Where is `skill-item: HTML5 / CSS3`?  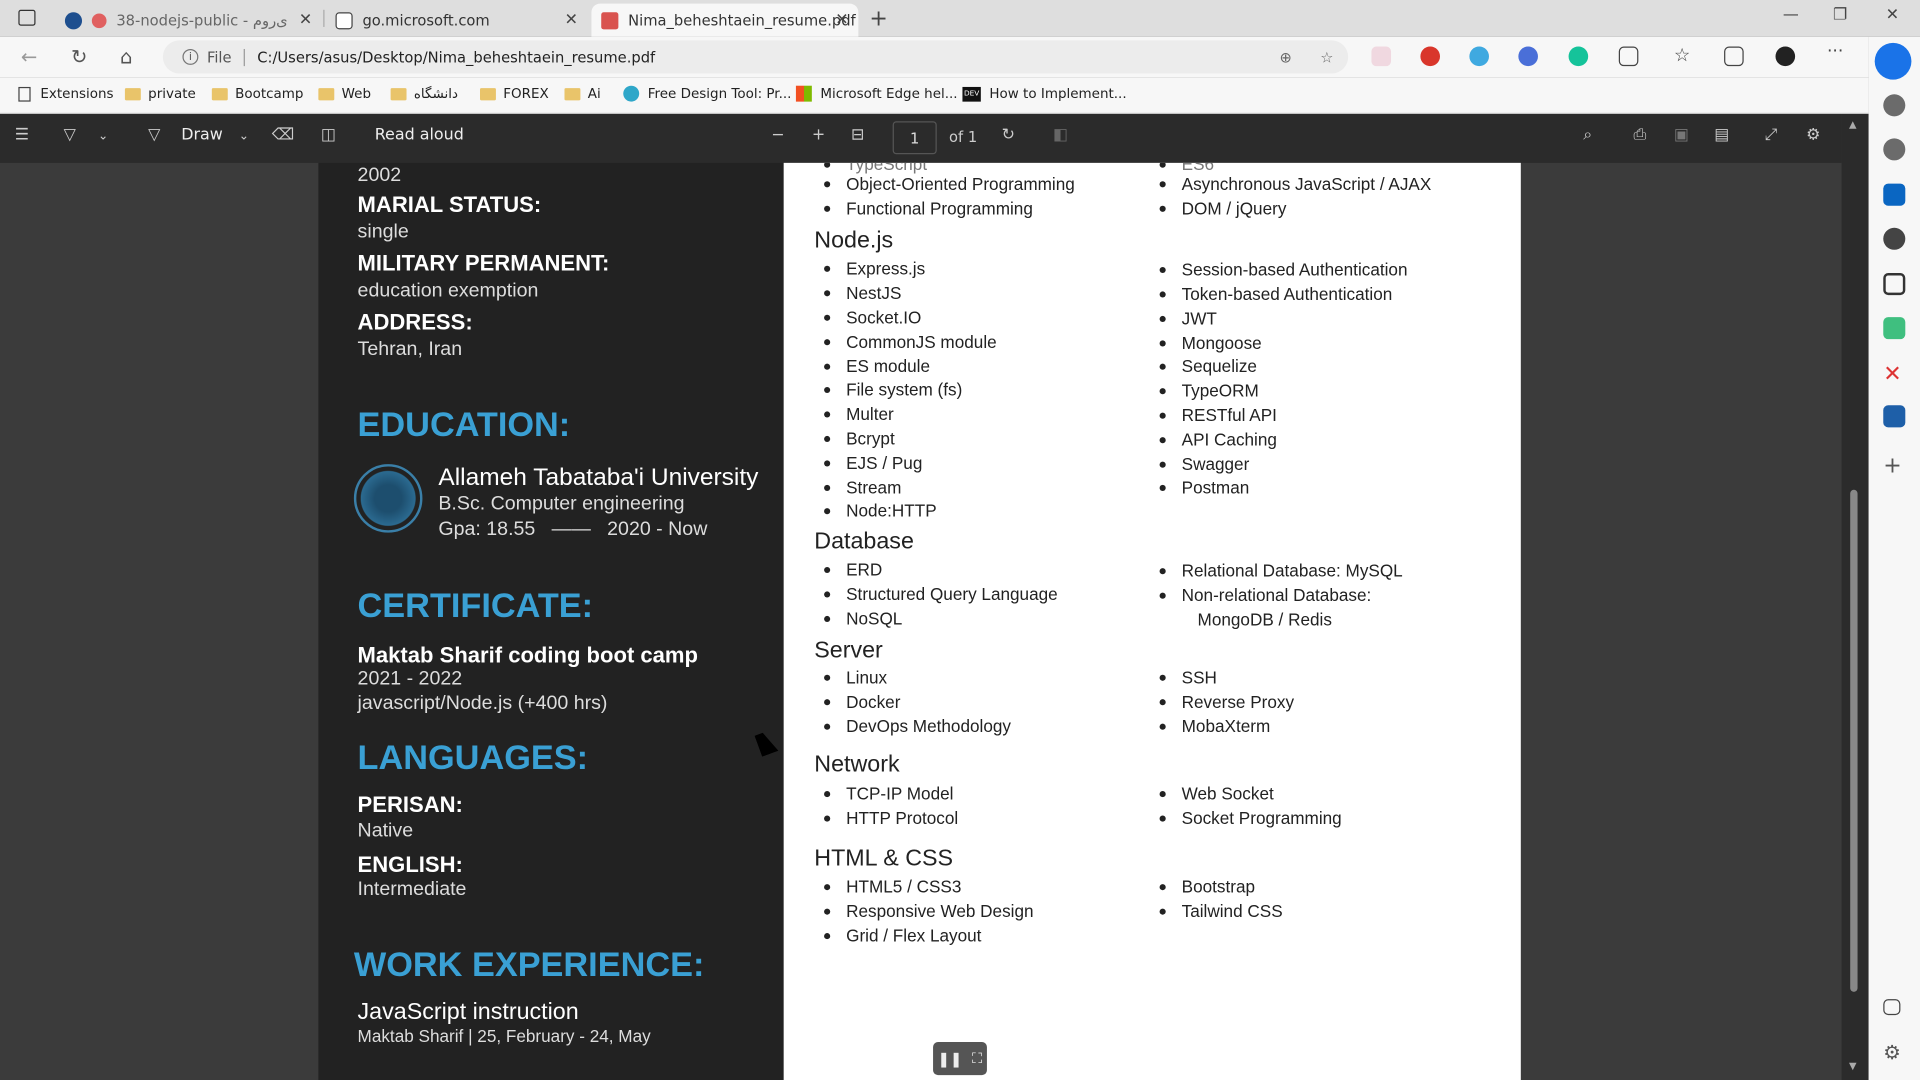 skill-item: HTML5 / CSS3 is located at coordinates (893, 886).